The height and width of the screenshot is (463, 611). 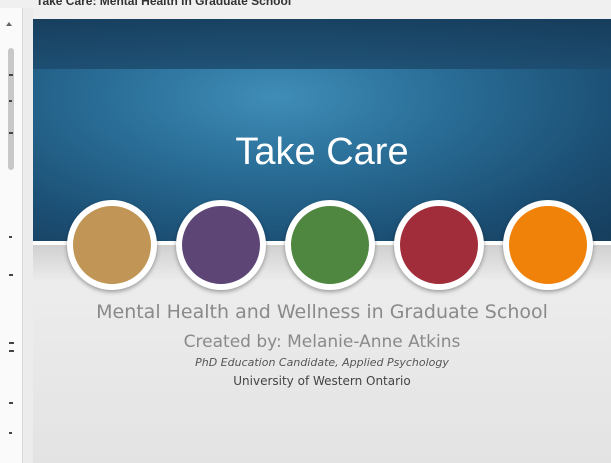 What do you see at coordinates (322, 44) in the screenshot?
I see `banner-top-strip` at bounding box center [322, 44].